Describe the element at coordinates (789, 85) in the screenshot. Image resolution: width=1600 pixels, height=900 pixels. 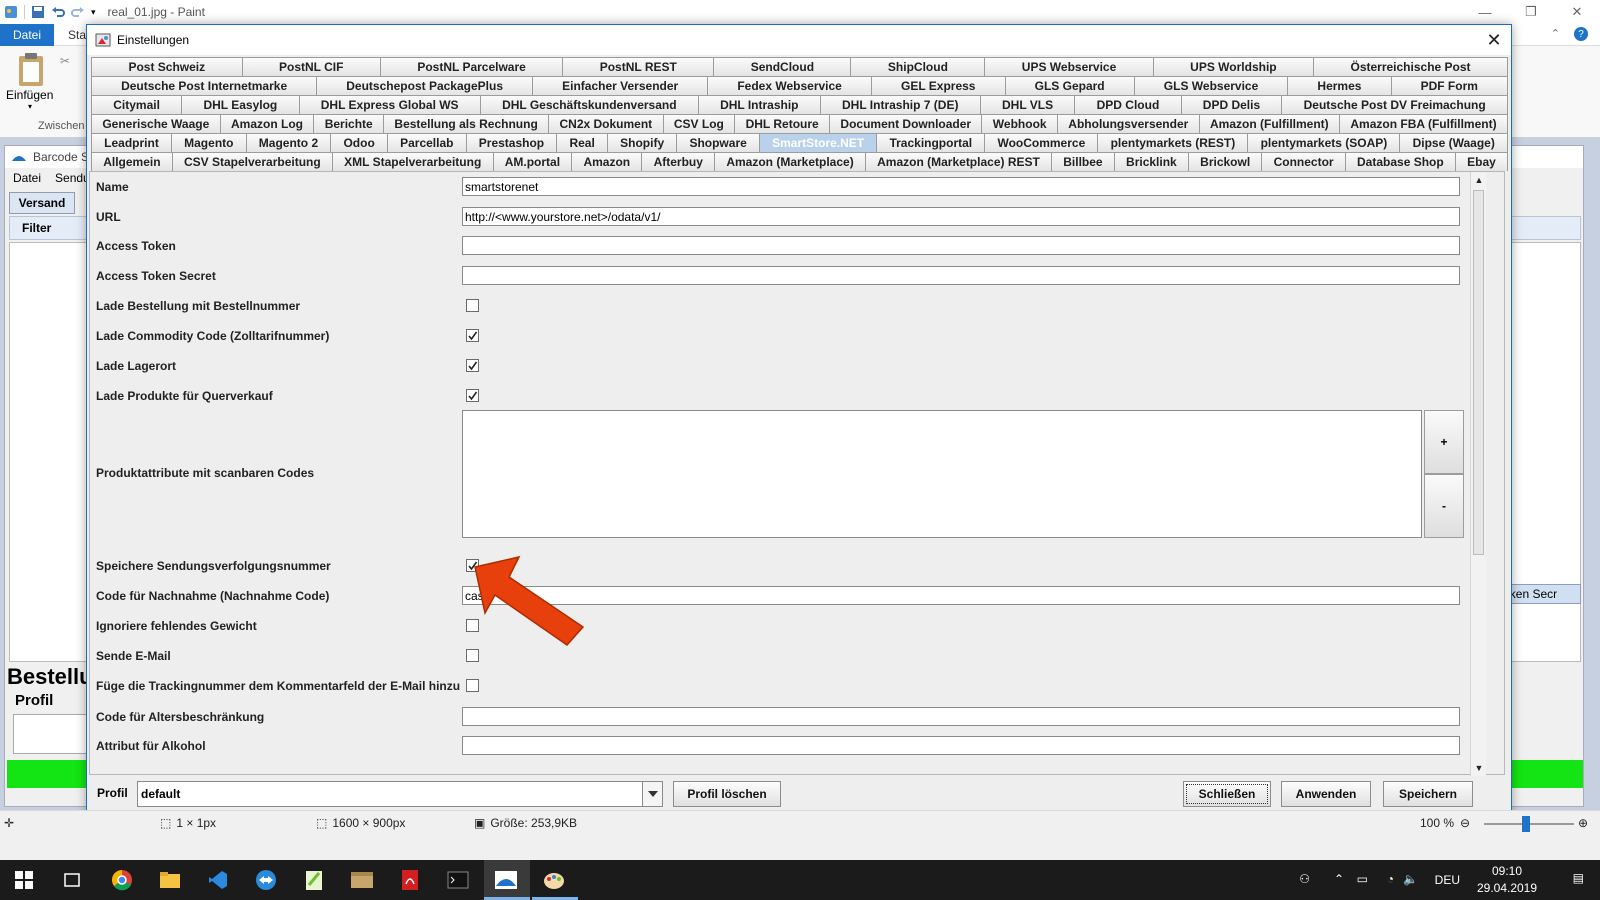
I see `settings-tab: Fedex Webservice` at that location.